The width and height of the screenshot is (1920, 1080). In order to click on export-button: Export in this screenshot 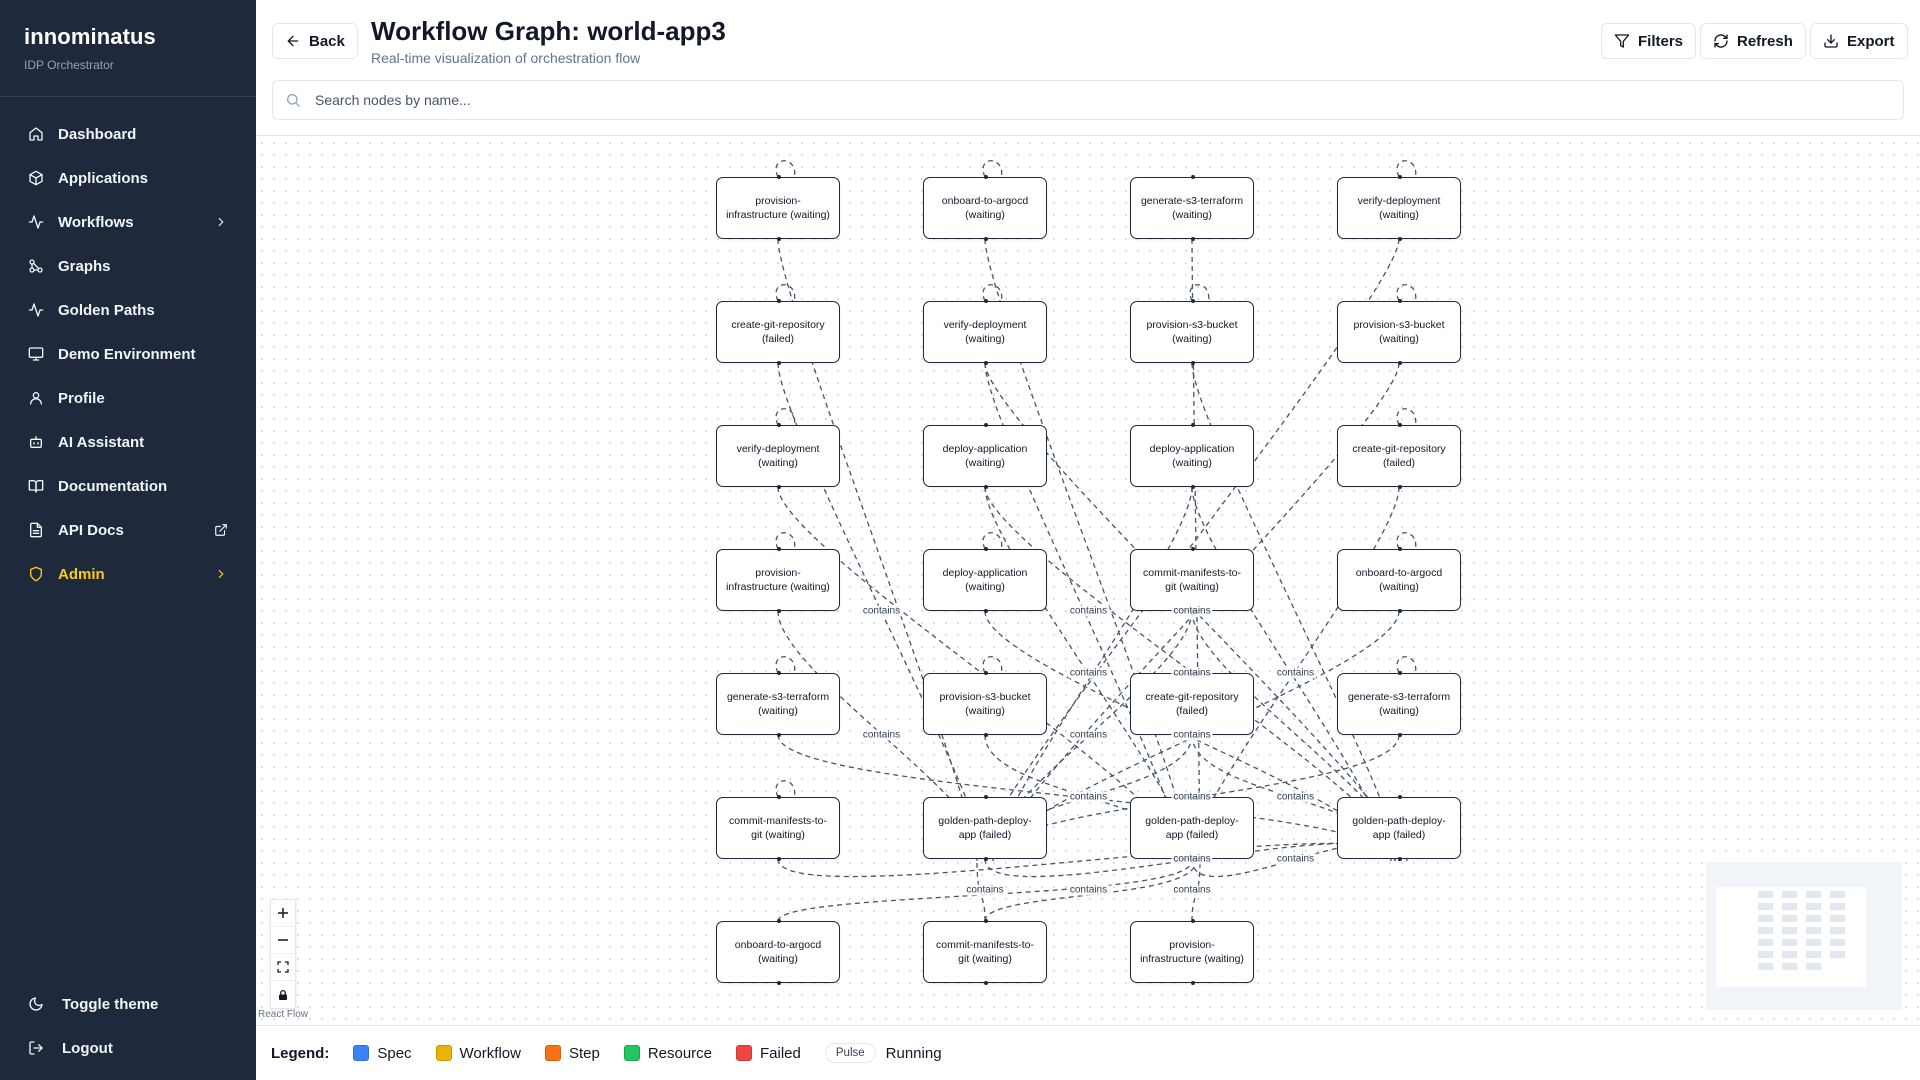, I will do `click(1859, 41)`.